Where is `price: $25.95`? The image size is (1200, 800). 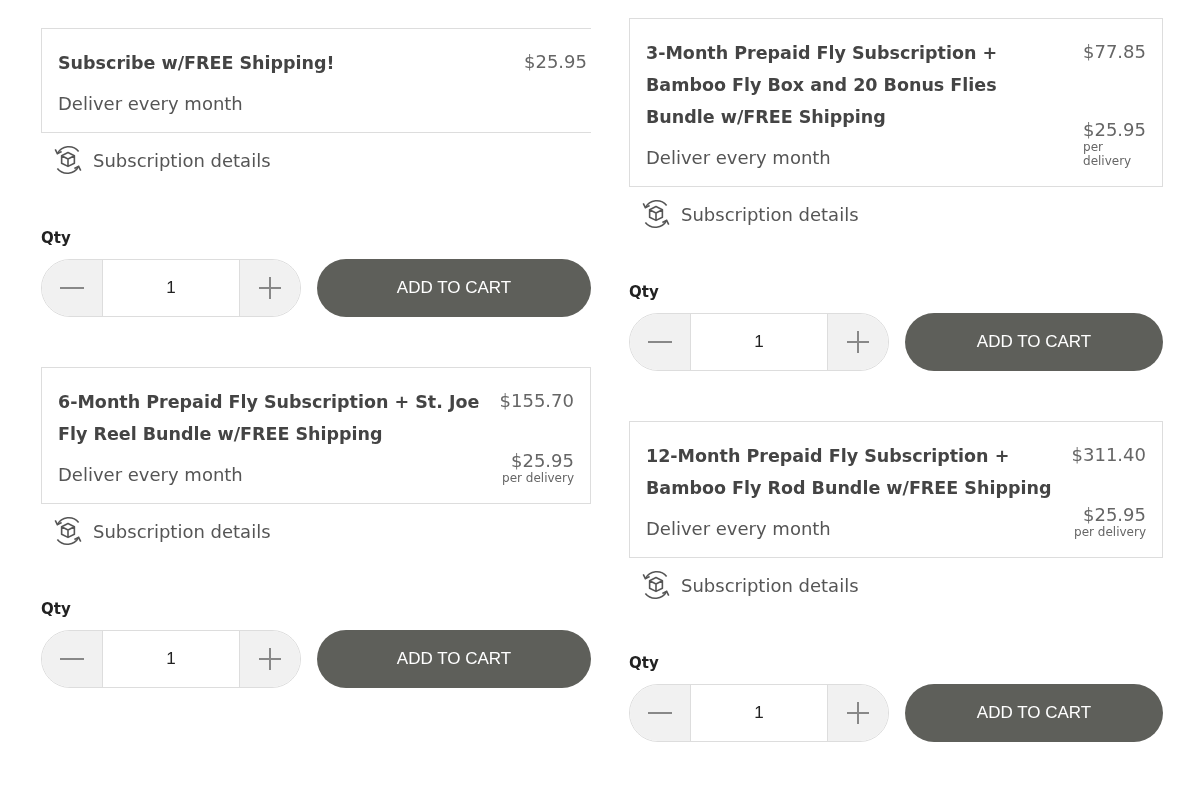 price: $25.95 is located at coordinates (555, 61).